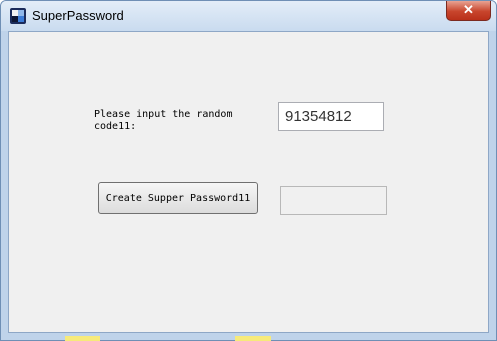 The height and width of the screenshot is (341, 497). Describe the element at coordinates (178, 198) in the screenshot. I see `create-password-button: Create Supper Password11` at that location.